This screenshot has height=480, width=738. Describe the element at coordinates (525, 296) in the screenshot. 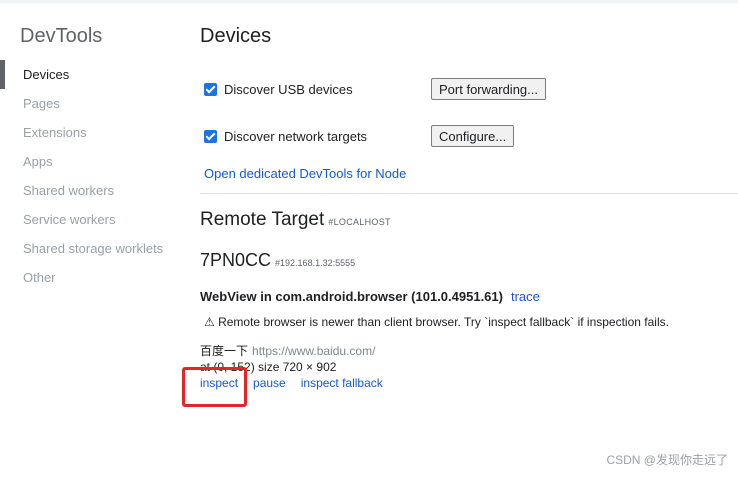

I see `trace-link: trace` at that location.